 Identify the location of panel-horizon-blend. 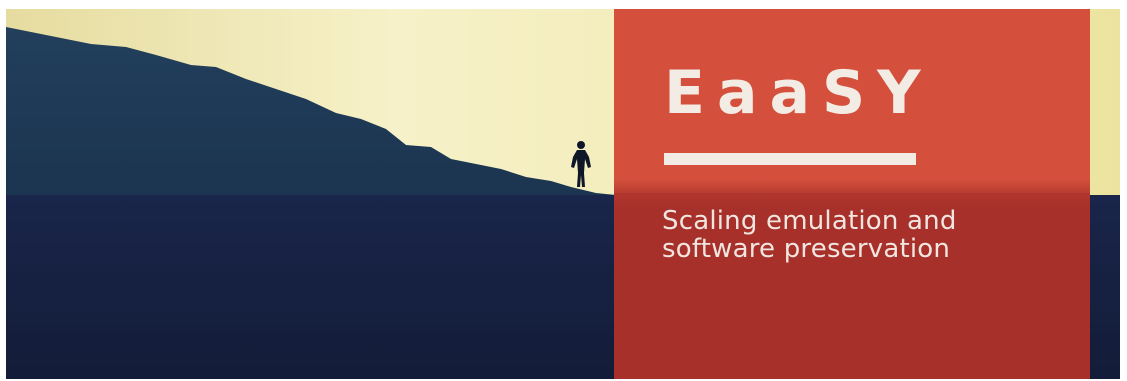
(852, 194).